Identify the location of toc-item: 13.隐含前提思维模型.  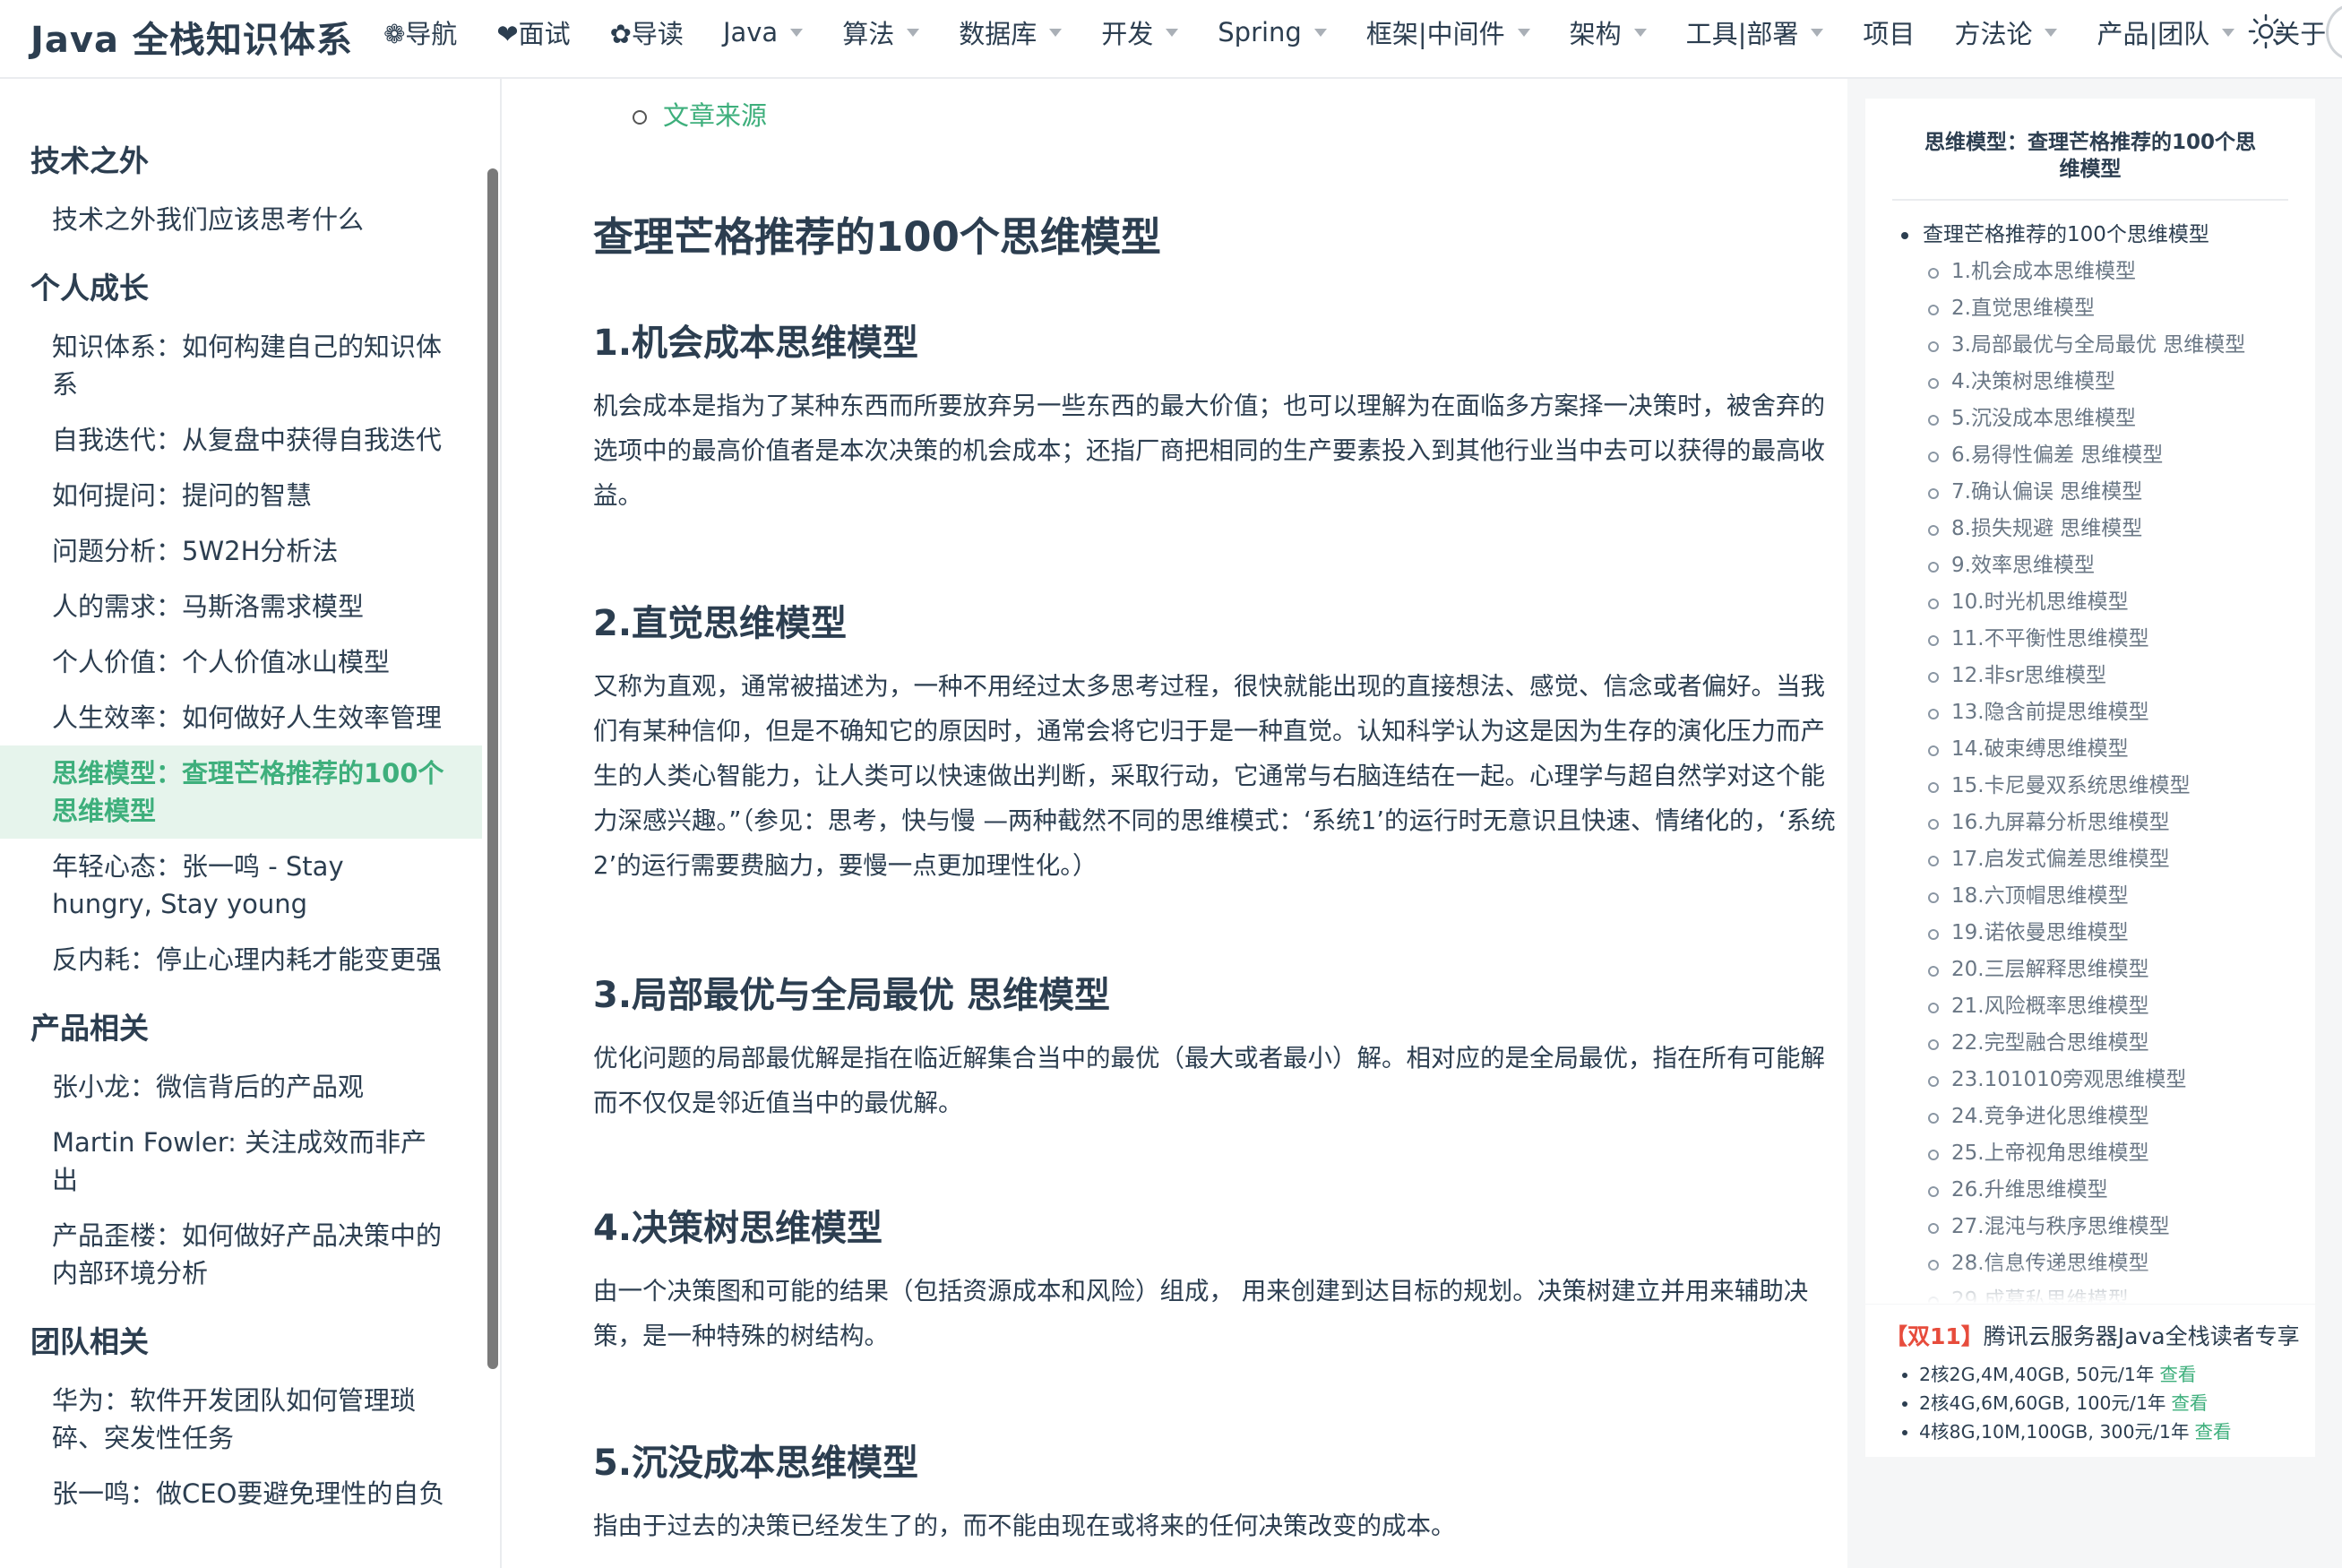
(2090, 712).